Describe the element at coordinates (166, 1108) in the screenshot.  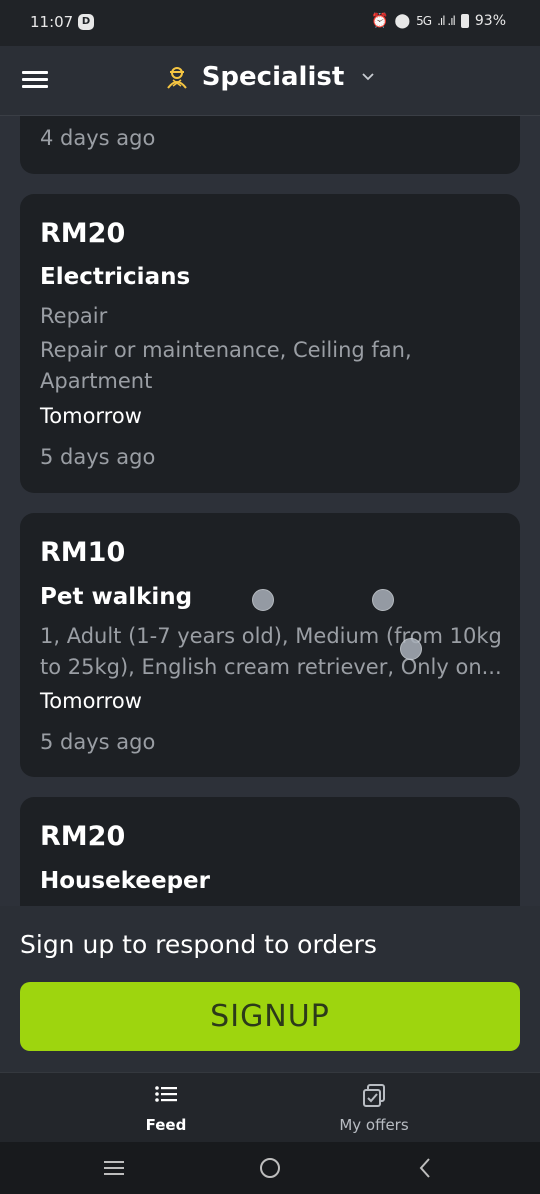
I see `tab-feed: Feed` at that location.